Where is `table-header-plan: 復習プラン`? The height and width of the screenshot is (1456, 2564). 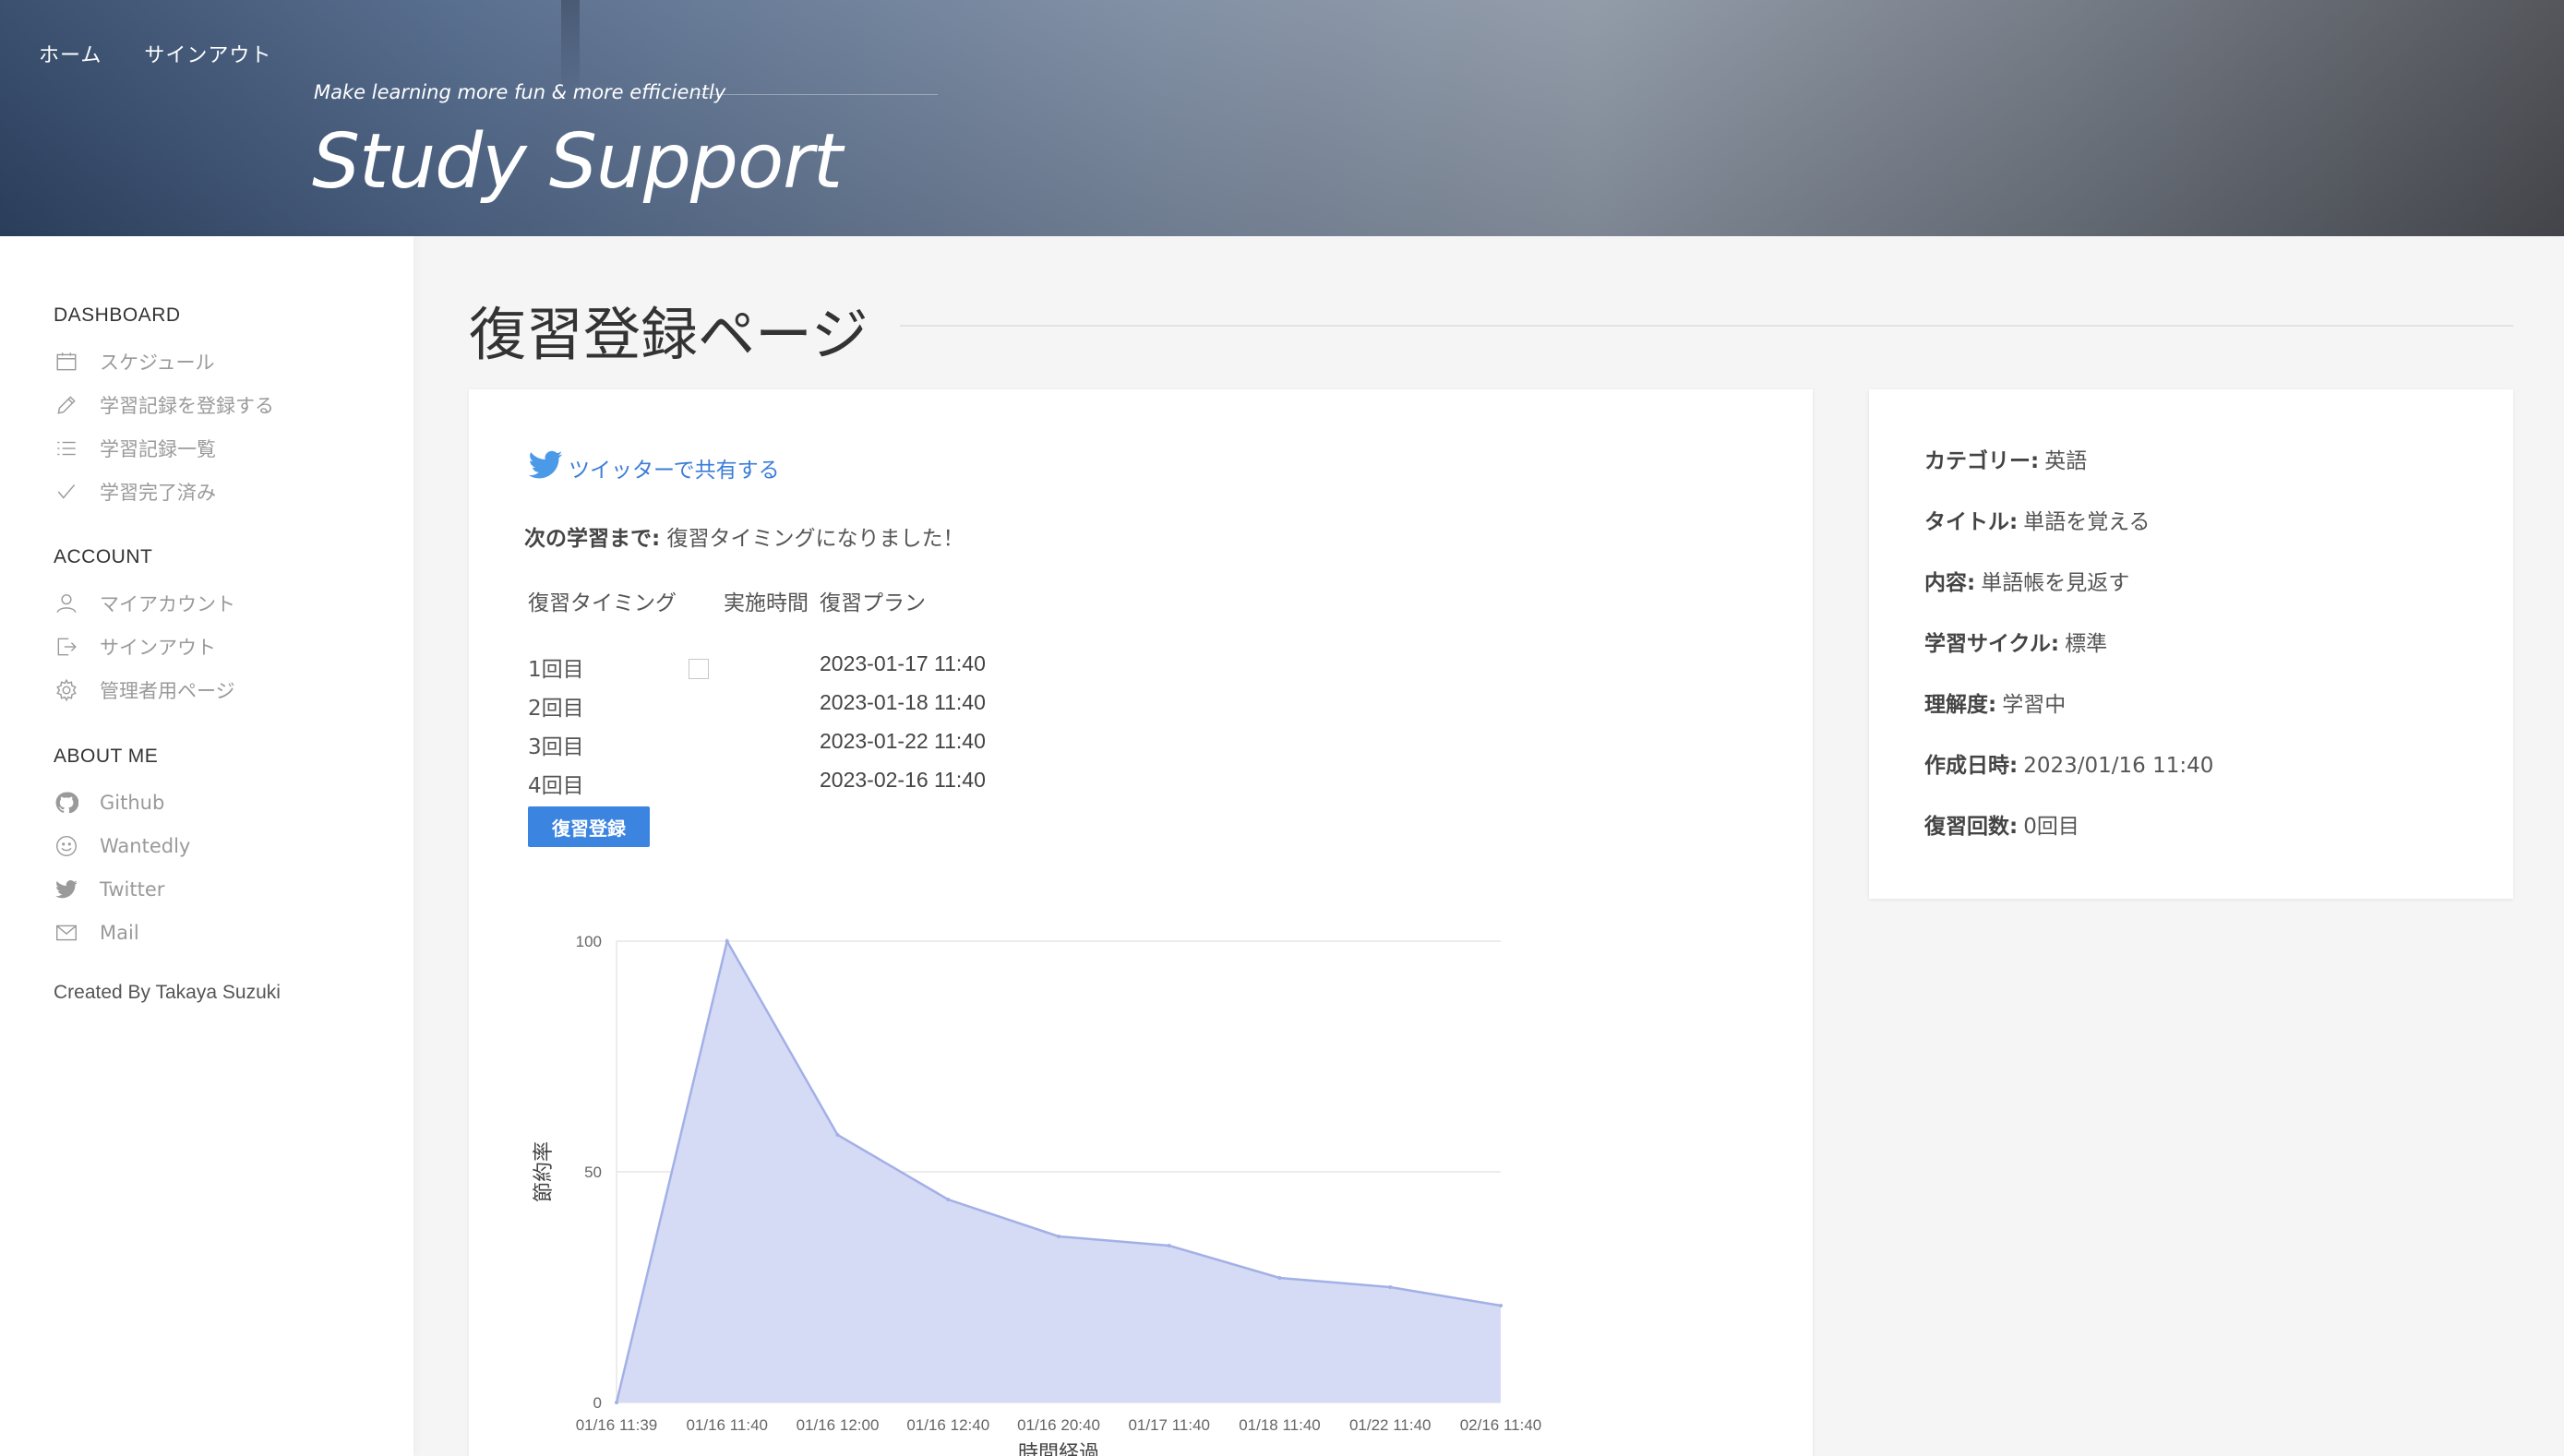 table-header-plan: 復習プラン is located at coordinates (873, 603).